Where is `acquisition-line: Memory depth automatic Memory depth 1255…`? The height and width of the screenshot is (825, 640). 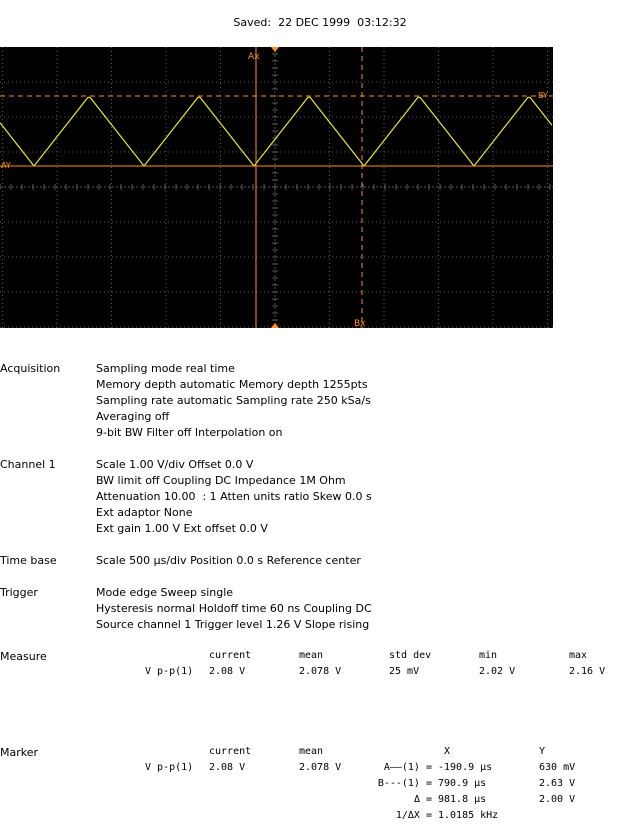 acquisition-line: Memory depth automatic Memory depth 1255… is located at coordinates (232, 384).